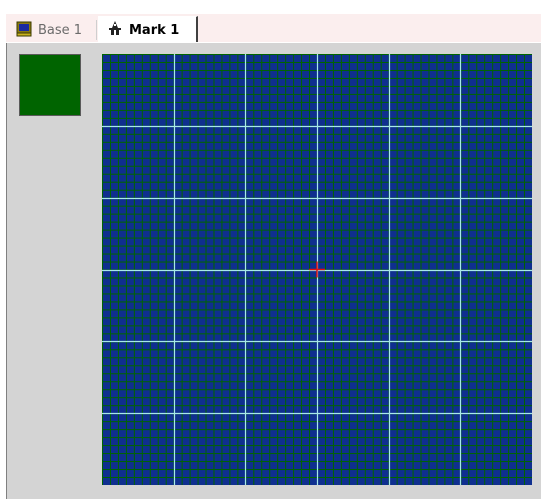  I want to click on tab-base-1: Base 1, so click(53, 30).